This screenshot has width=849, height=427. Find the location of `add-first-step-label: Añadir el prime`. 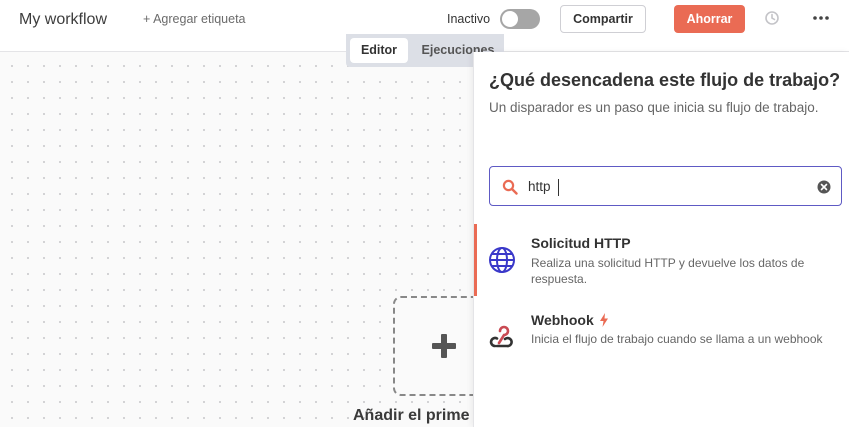

add-first-step-label: Añadir el prime is located at coordinates (411, 415).